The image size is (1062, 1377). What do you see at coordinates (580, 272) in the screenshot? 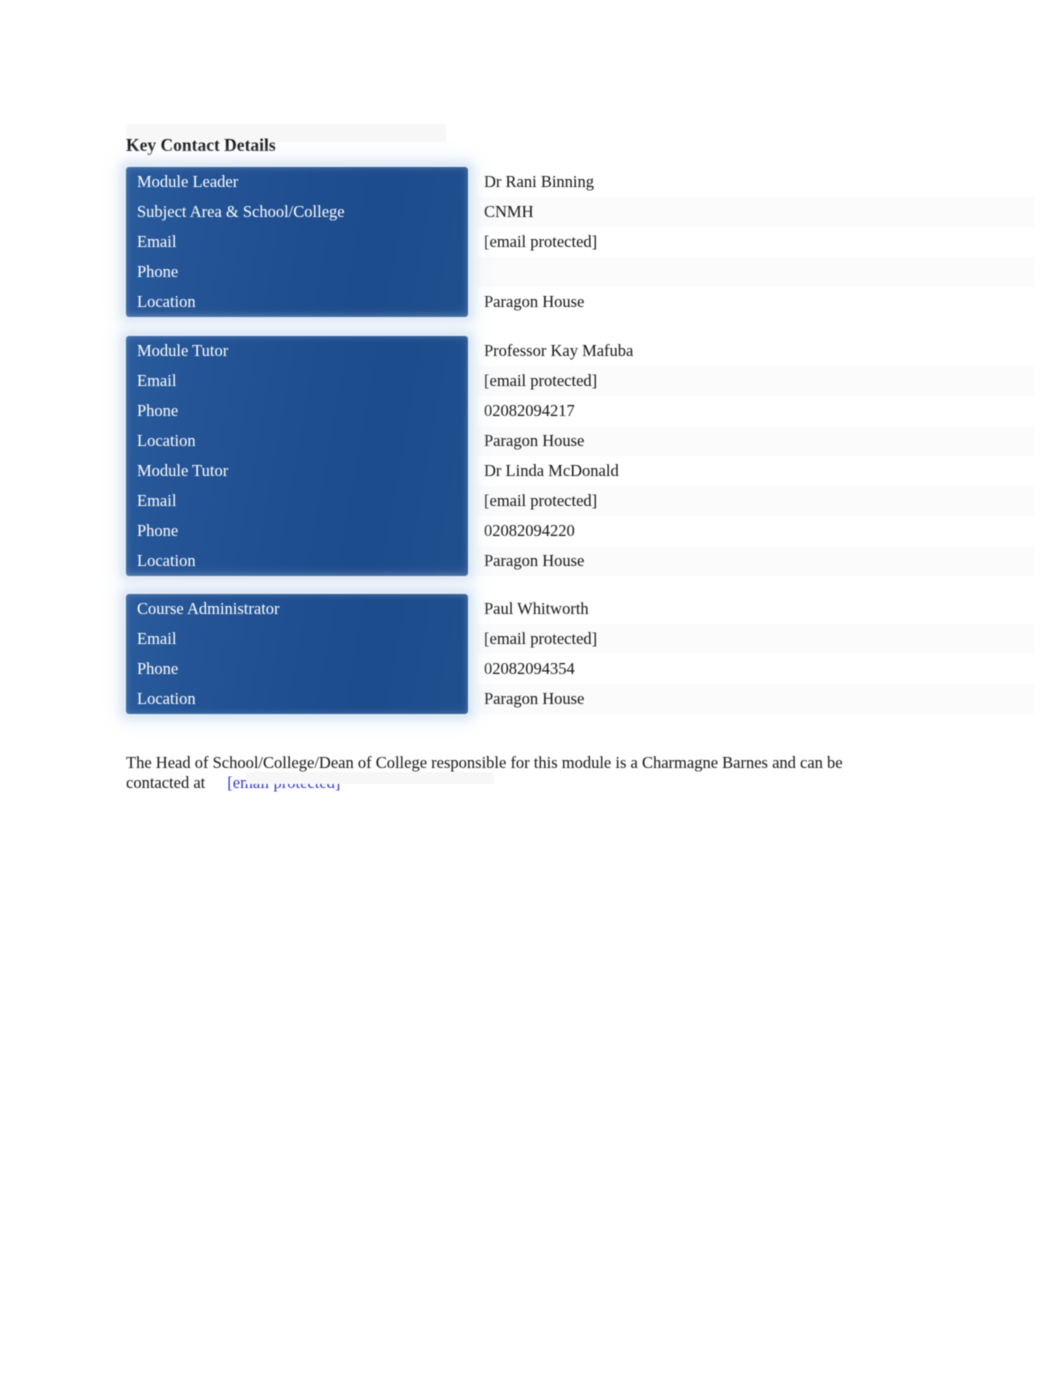
I see `table-row: Phone` at bounding box center [580, 272].